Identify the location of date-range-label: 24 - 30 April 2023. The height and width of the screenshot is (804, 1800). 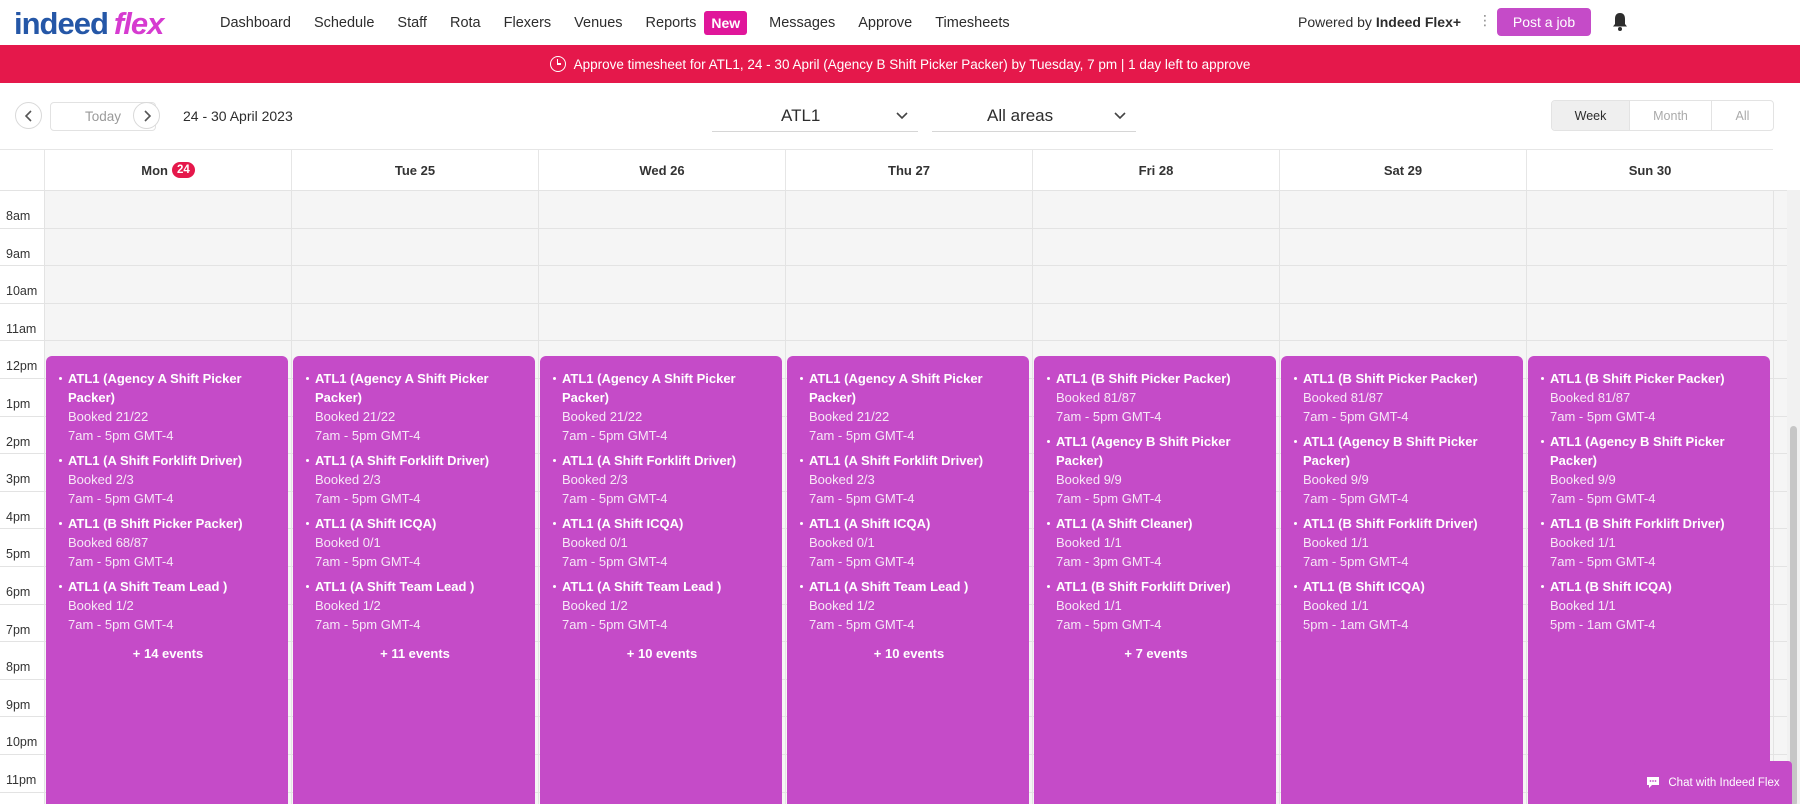
(238, 116).